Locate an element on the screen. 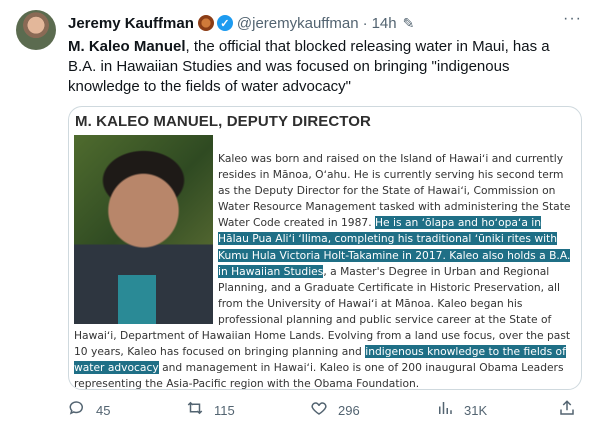 This screenshot has width=598, height=432. author-handle: @jeremykauffman is located at coordinates (298, 23).